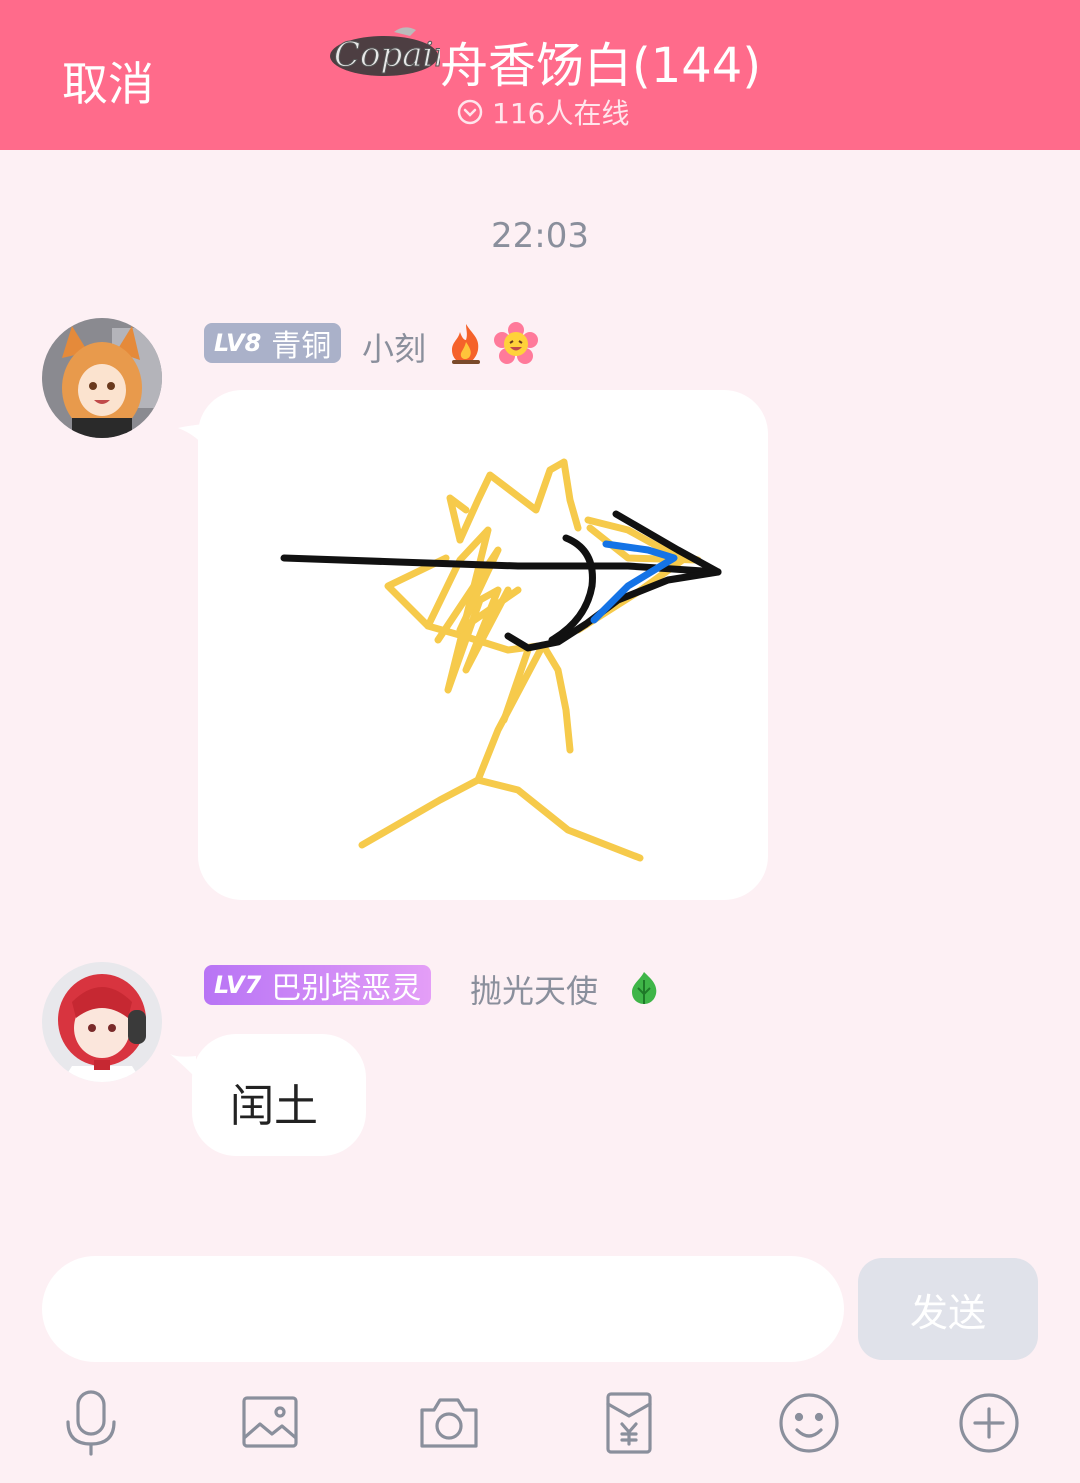 This screenshot has height=1483, width=1080. I want to click on camera-icon, so click(449, 1423).